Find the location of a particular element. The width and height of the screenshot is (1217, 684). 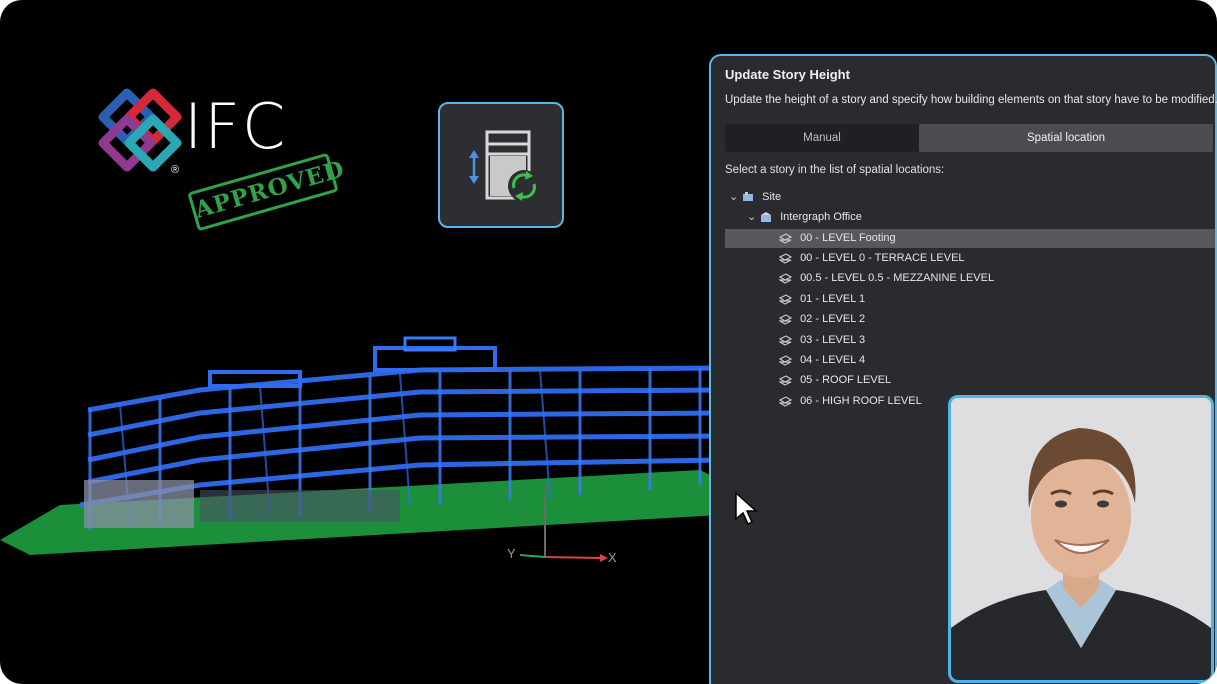

tree-item-site: ⌄ Site is located at coordinates (755, 197).